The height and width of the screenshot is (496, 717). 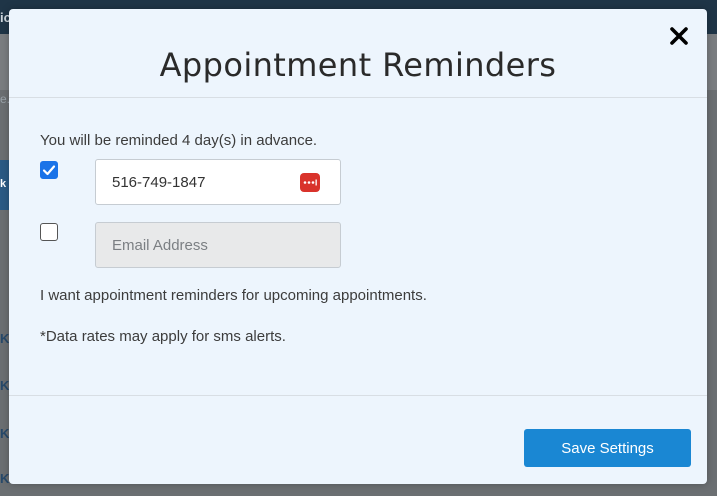 I want to click on password-manager-icon, so click(x=310, y=182).